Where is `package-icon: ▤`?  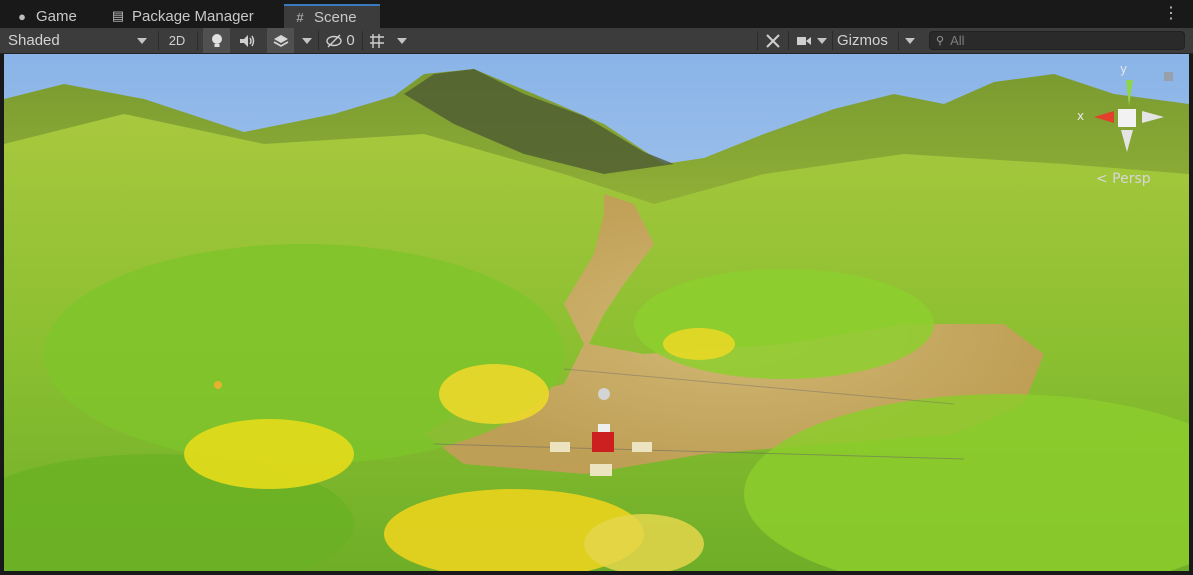 package-icon: ▤ is located at coordinates (118, 15).